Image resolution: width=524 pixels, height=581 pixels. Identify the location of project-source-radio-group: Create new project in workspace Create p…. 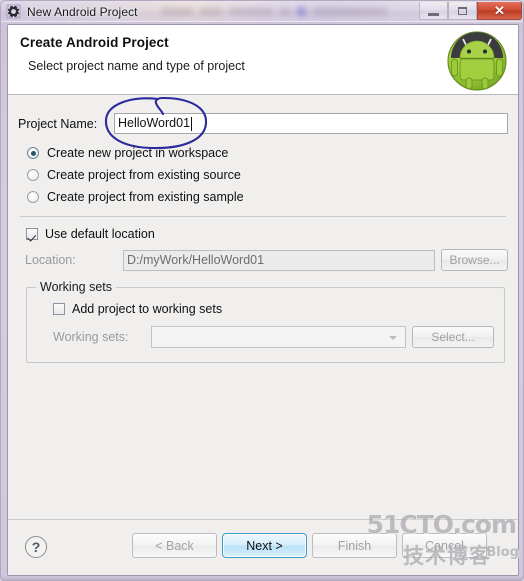
(263, 175).